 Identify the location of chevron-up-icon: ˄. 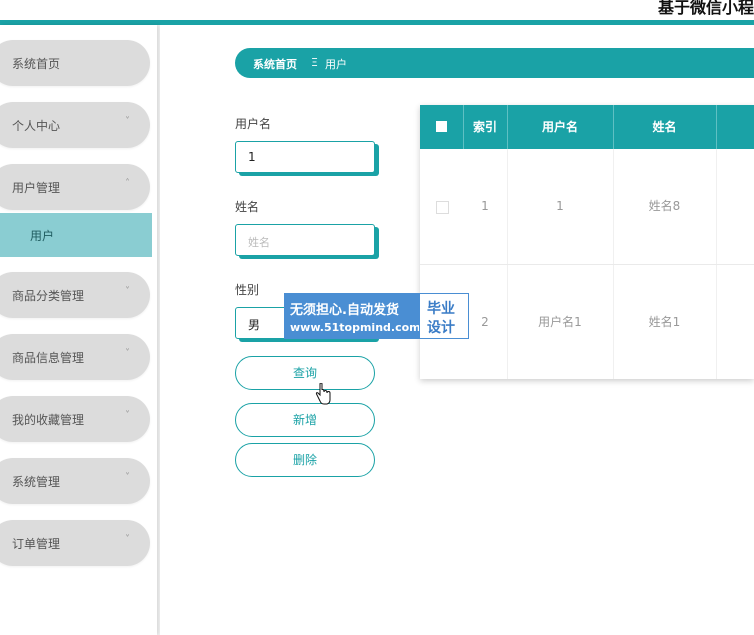
(127, 183).